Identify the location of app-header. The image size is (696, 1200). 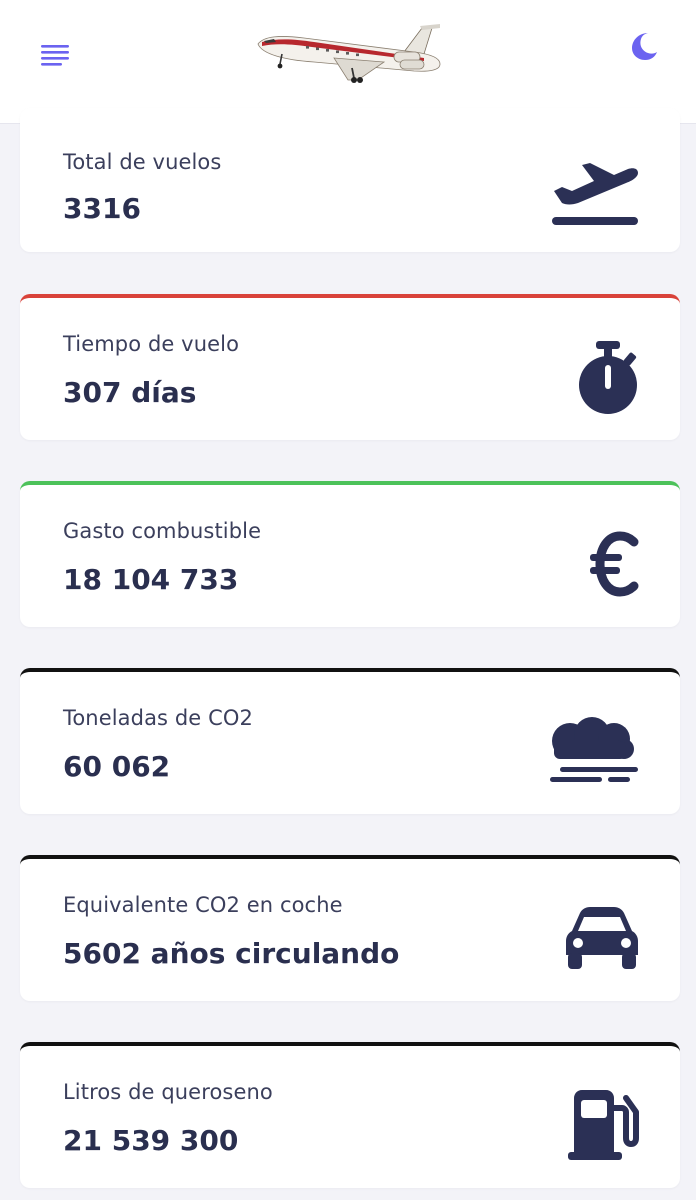
(348, 62).